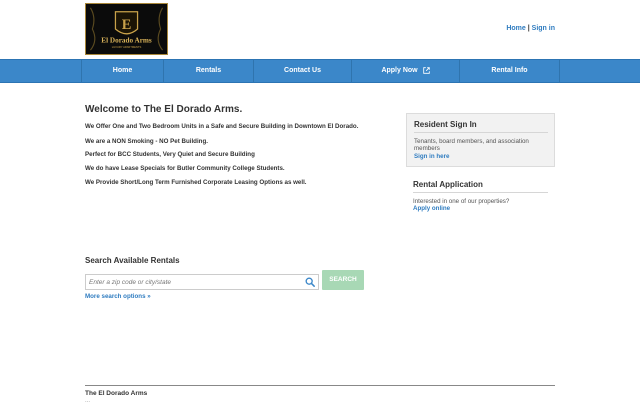 This screenshot has height=404, width=640. I want to click on top-links: Home | Sign in, so click(530, 28).